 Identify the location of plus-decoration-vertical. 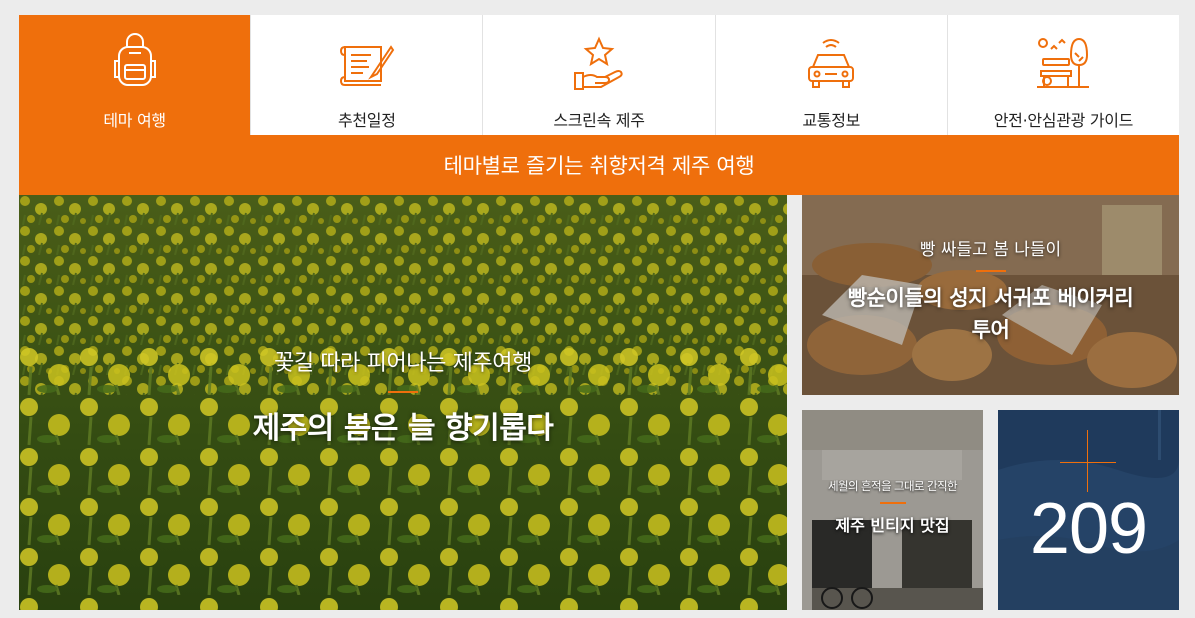
(1087, 461).